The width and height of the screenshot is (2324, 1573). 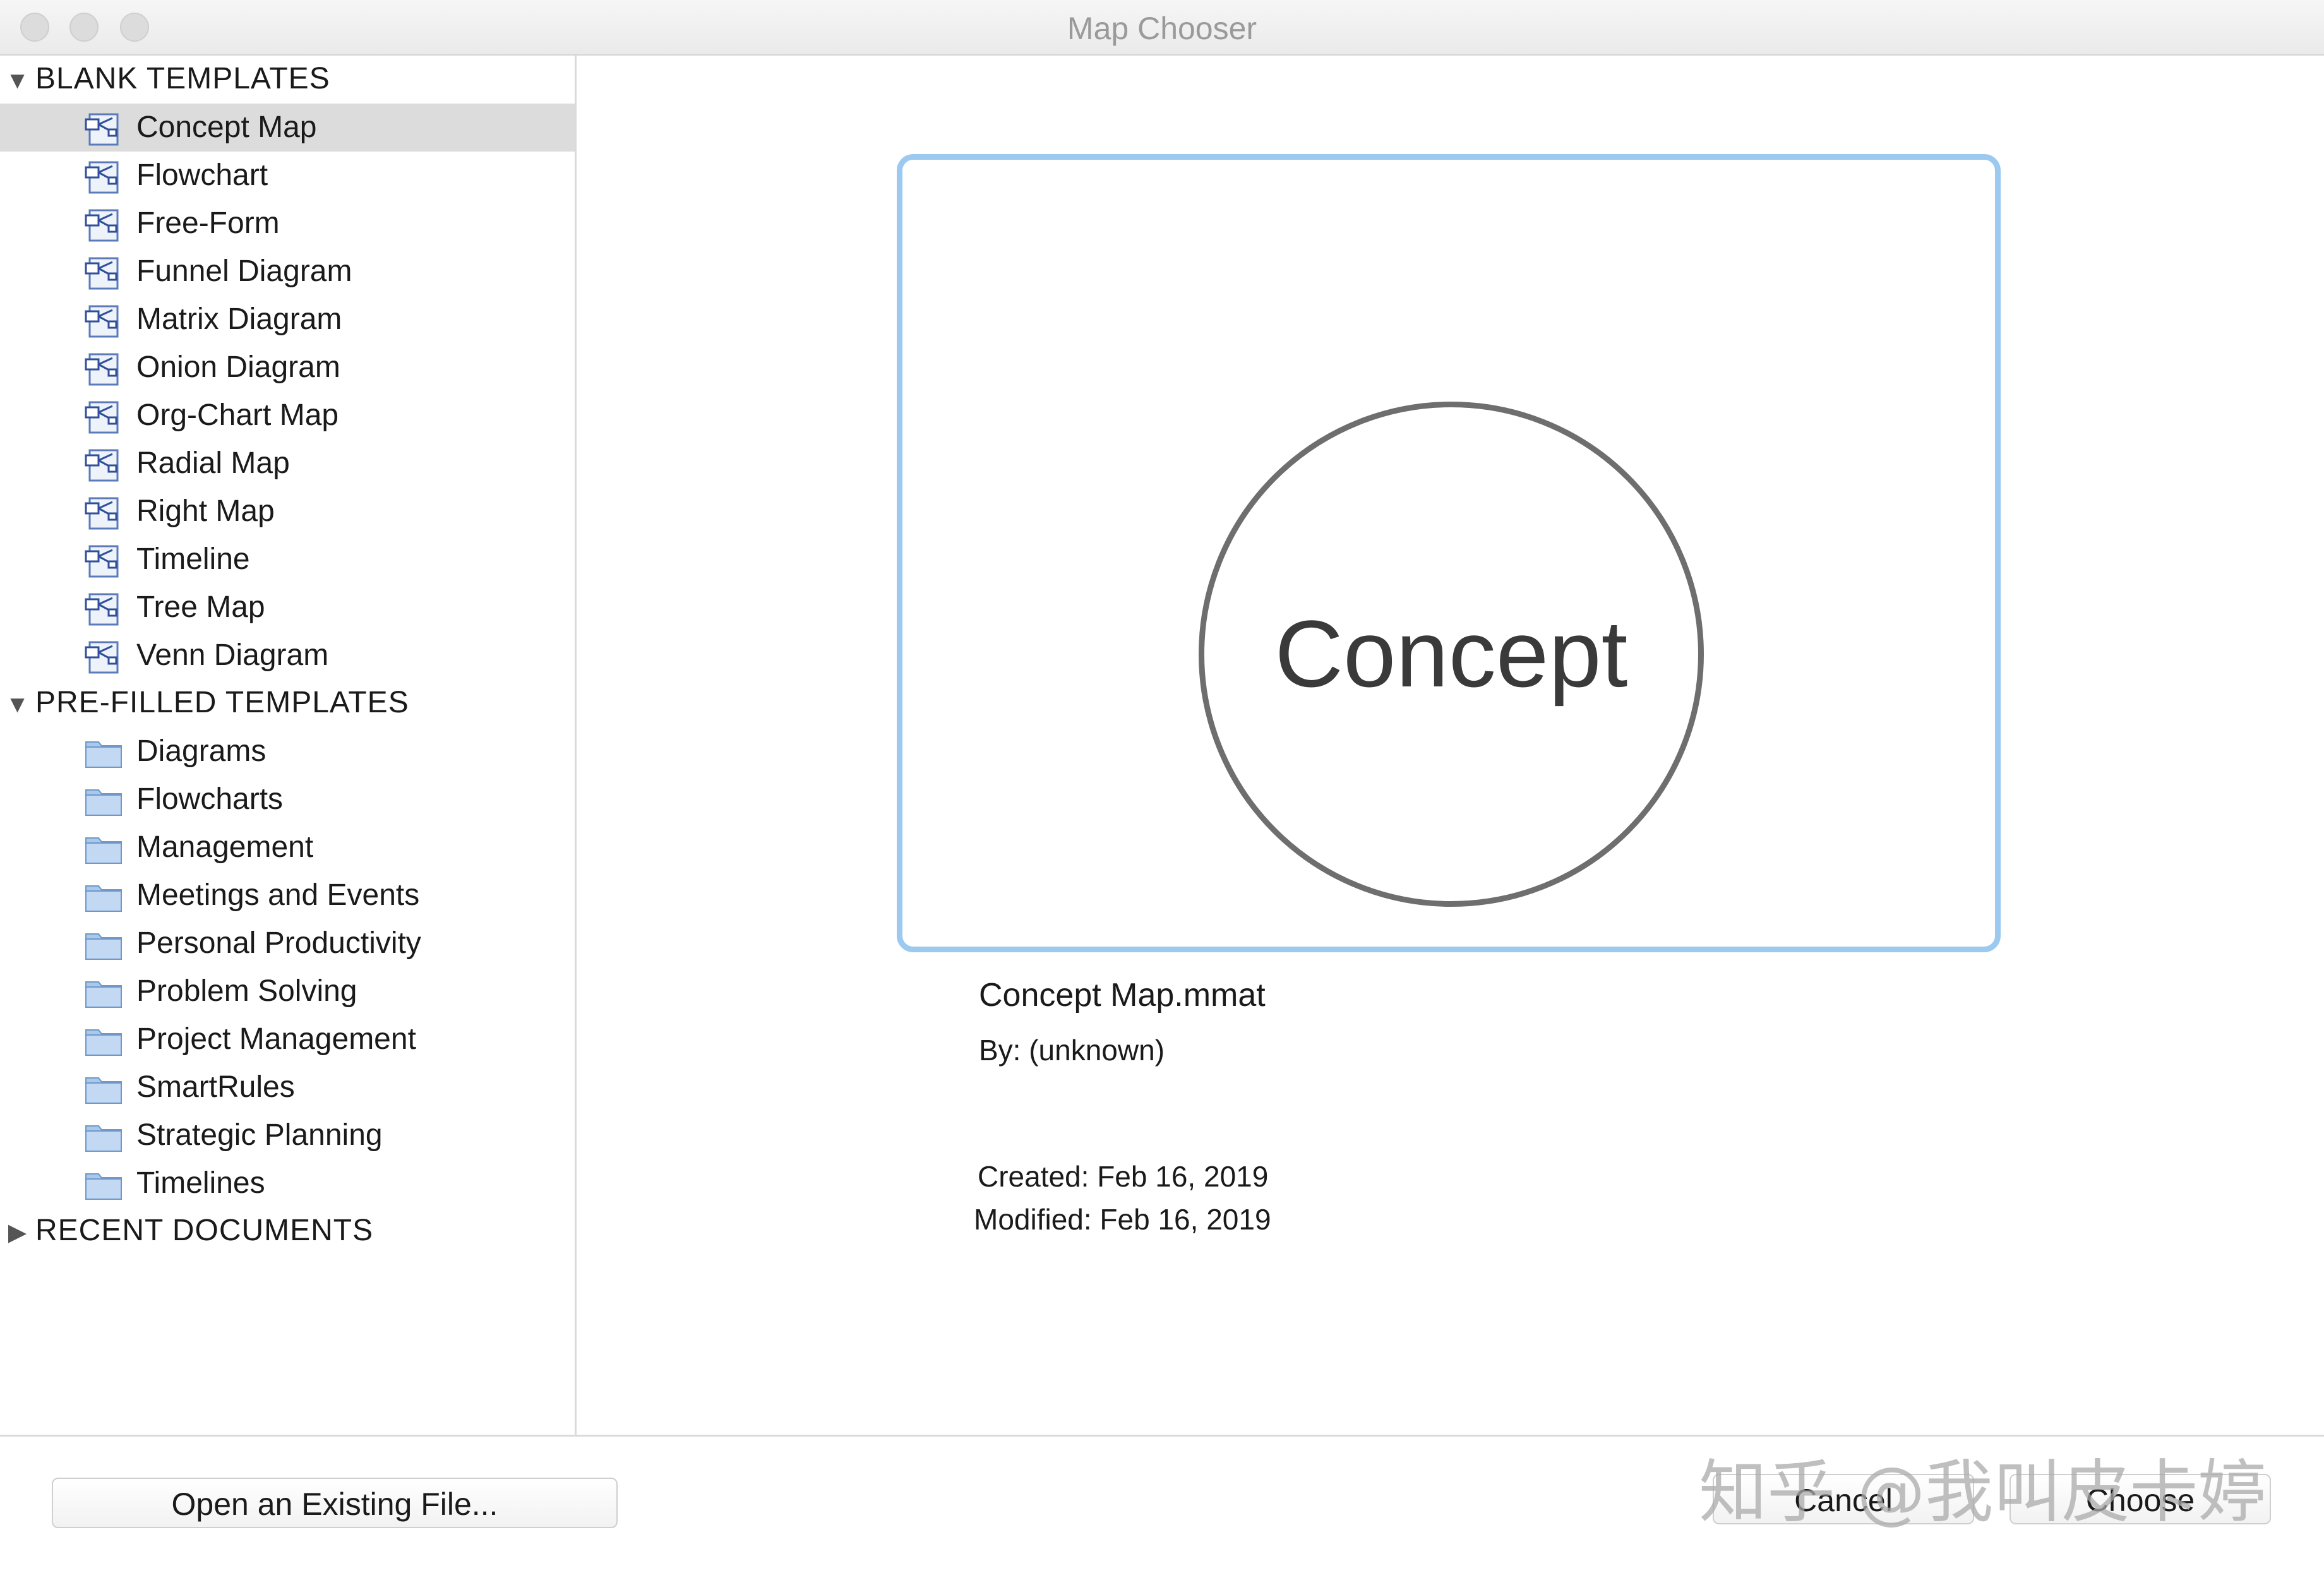 What do you see at coordinates (201, 751) in the screenshot?
I see `sidebar-item-label: Diagrams` at bounding box center [201, 751].